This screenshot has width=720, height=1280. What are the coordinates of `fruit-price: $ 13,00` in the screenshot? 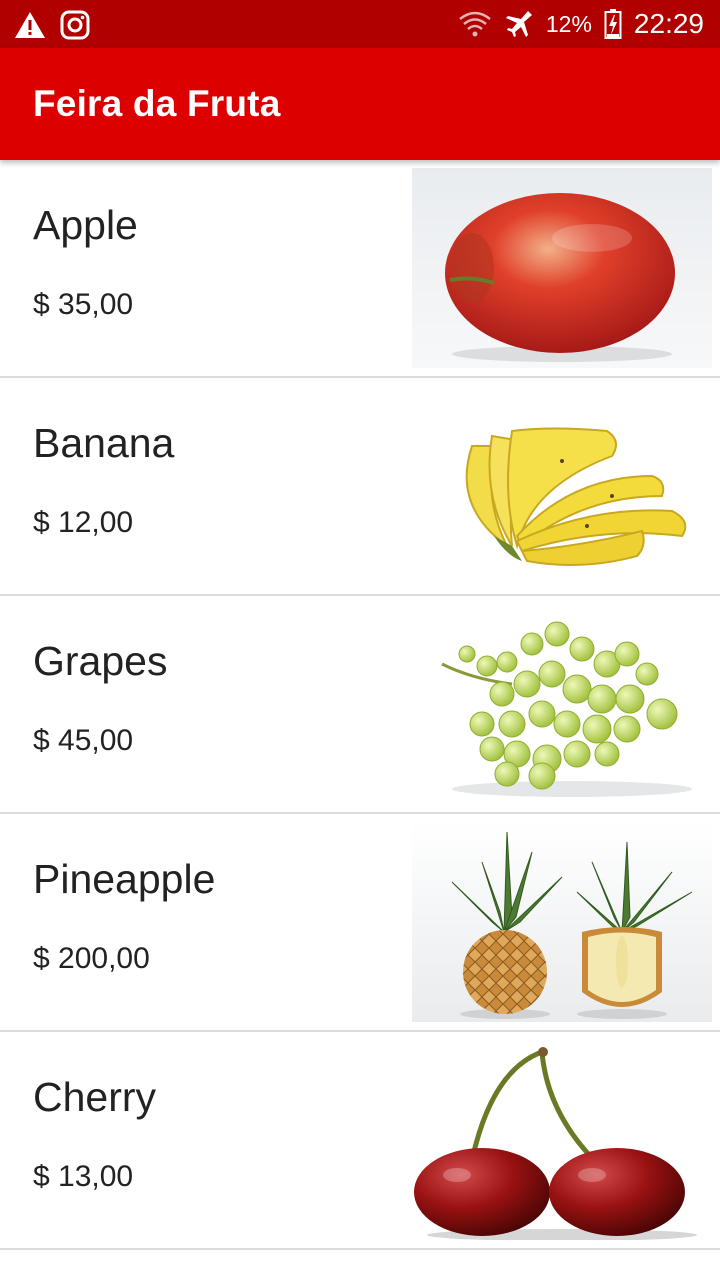 It's located at (83, 1176).